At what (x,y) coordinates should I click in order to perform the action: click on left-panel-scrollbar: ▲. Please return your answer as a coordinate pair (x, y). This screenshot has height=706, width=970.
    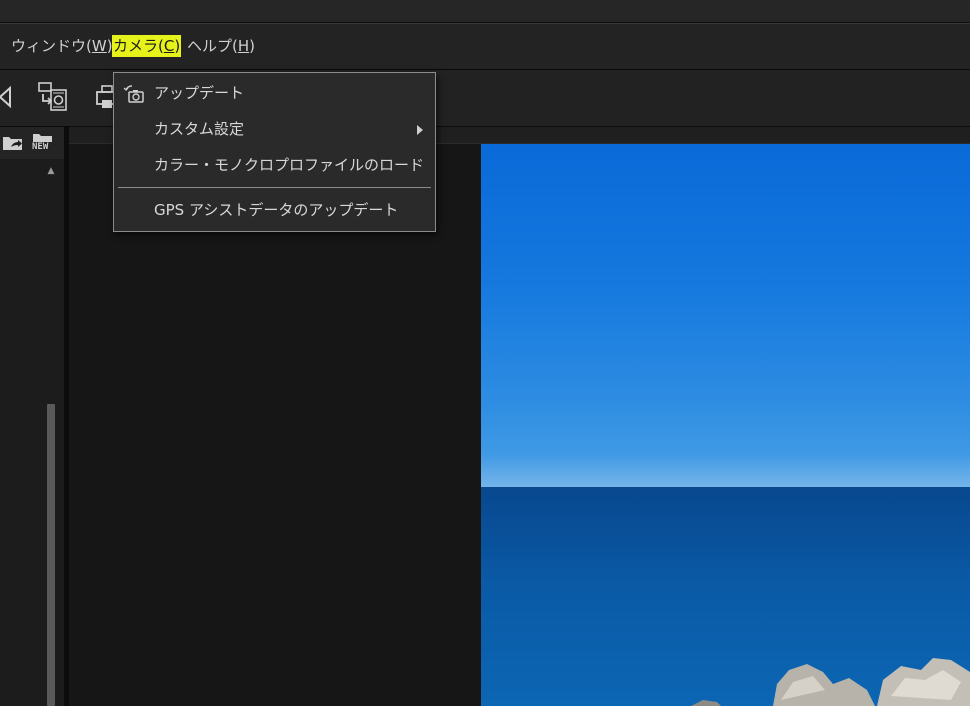
    Looking at the image, I should click on (51, 435).